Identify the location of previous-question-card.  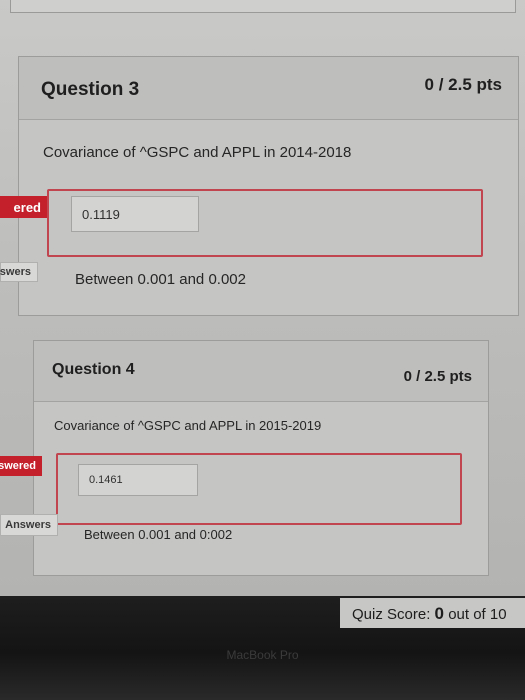
(263, 6).